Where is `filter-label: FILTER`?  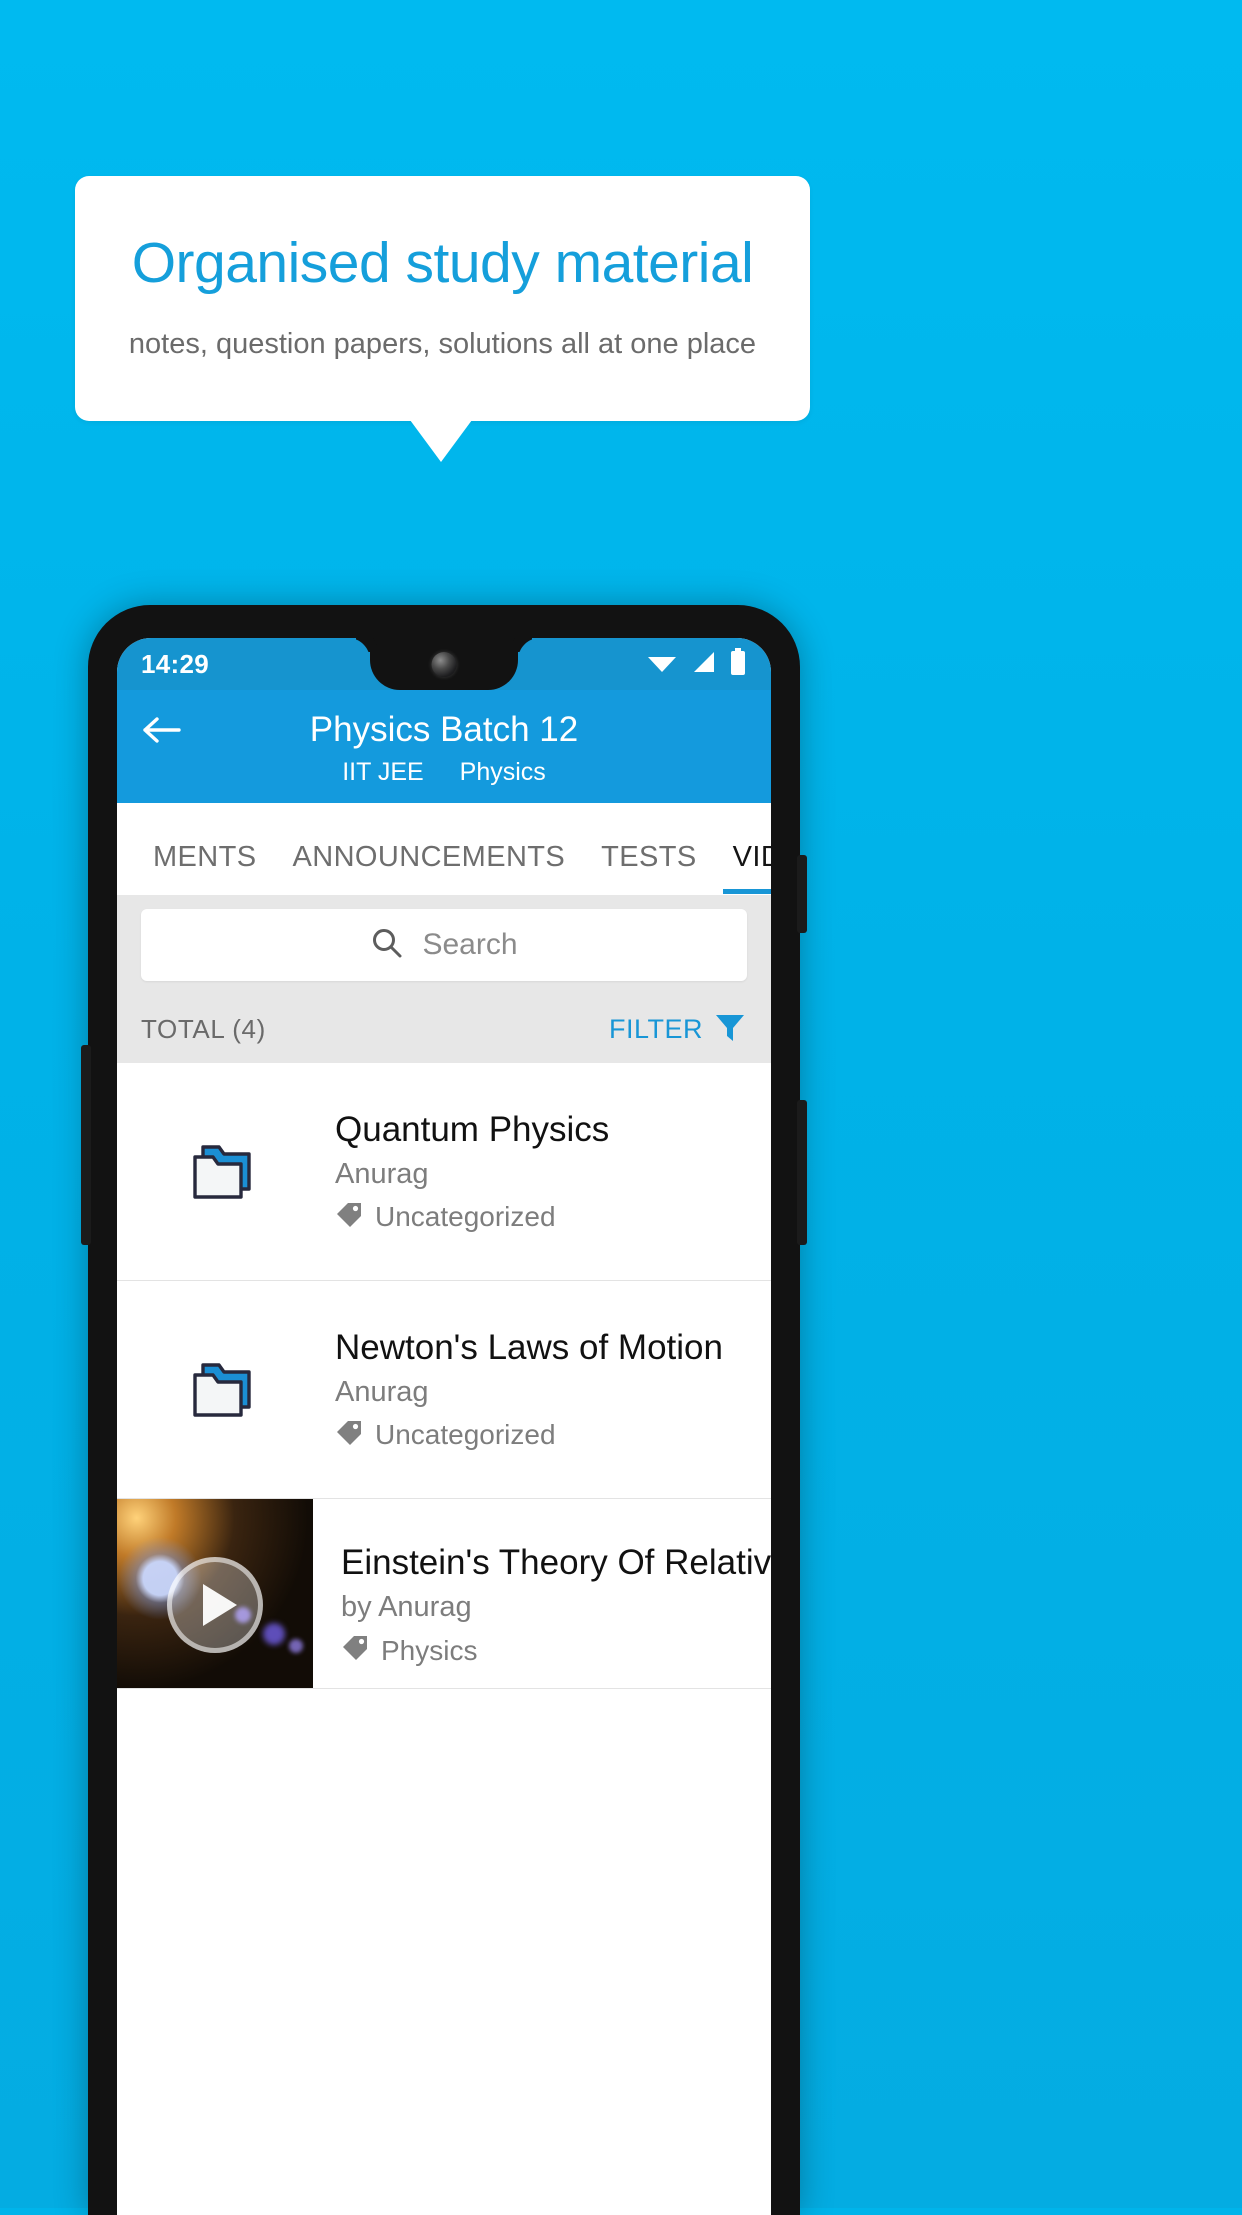
filter-label: FILTER is located at coordinates (655, 1028).